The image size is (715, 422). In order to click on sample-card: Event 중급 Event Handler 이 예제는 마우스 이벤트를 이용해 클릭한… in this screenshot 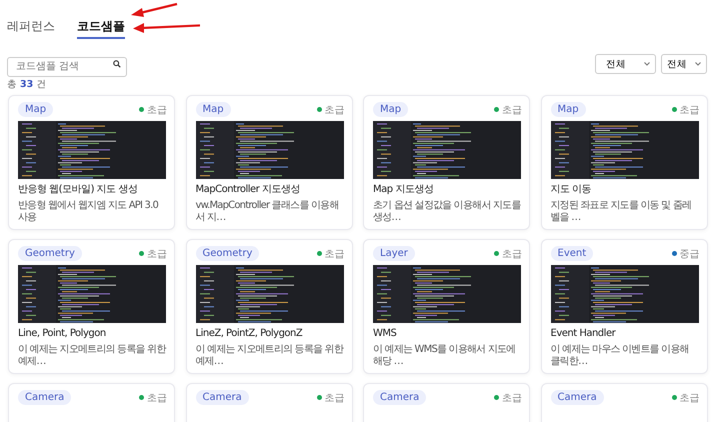, I will do `click(624, 306)`.